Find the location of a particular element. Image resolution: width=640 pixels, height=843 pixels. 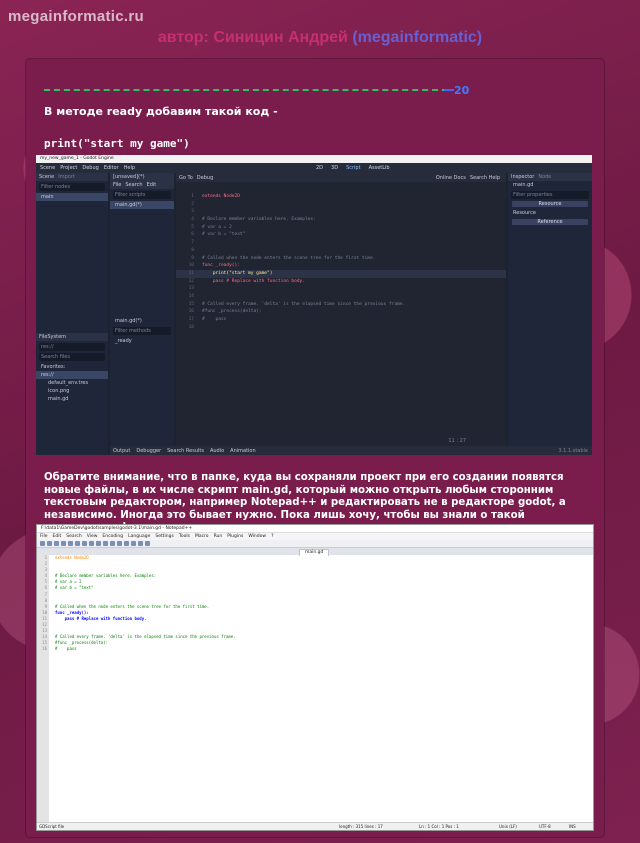

npp-menu-item: Macro is located at coordinates (202, 536).